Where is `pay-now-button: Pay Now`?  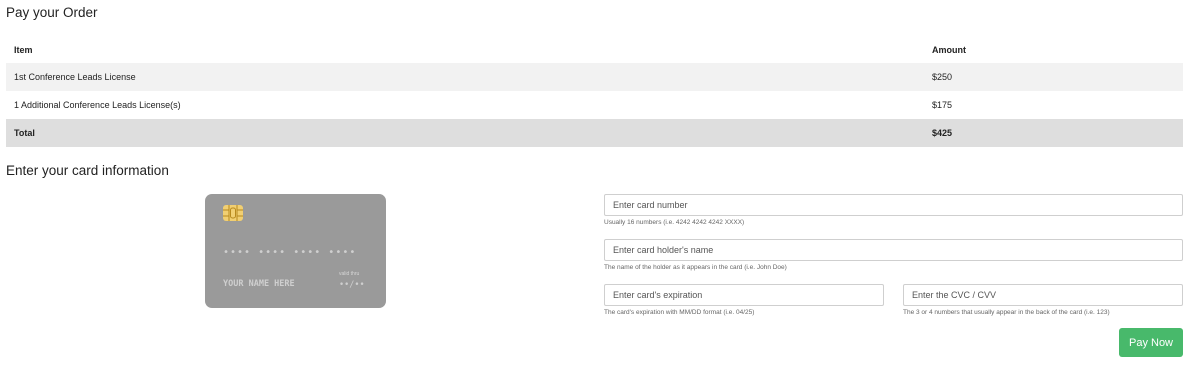
pay-now-button: Pay Now is located at coordinates (1151, 342).